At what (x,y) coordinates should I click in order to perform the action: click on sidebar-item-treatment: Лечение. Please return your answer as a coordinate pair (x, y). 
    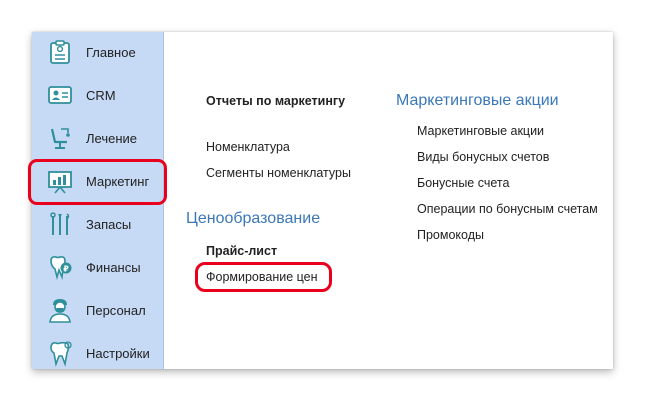
    Looking at the image, I should click on (97, 138).